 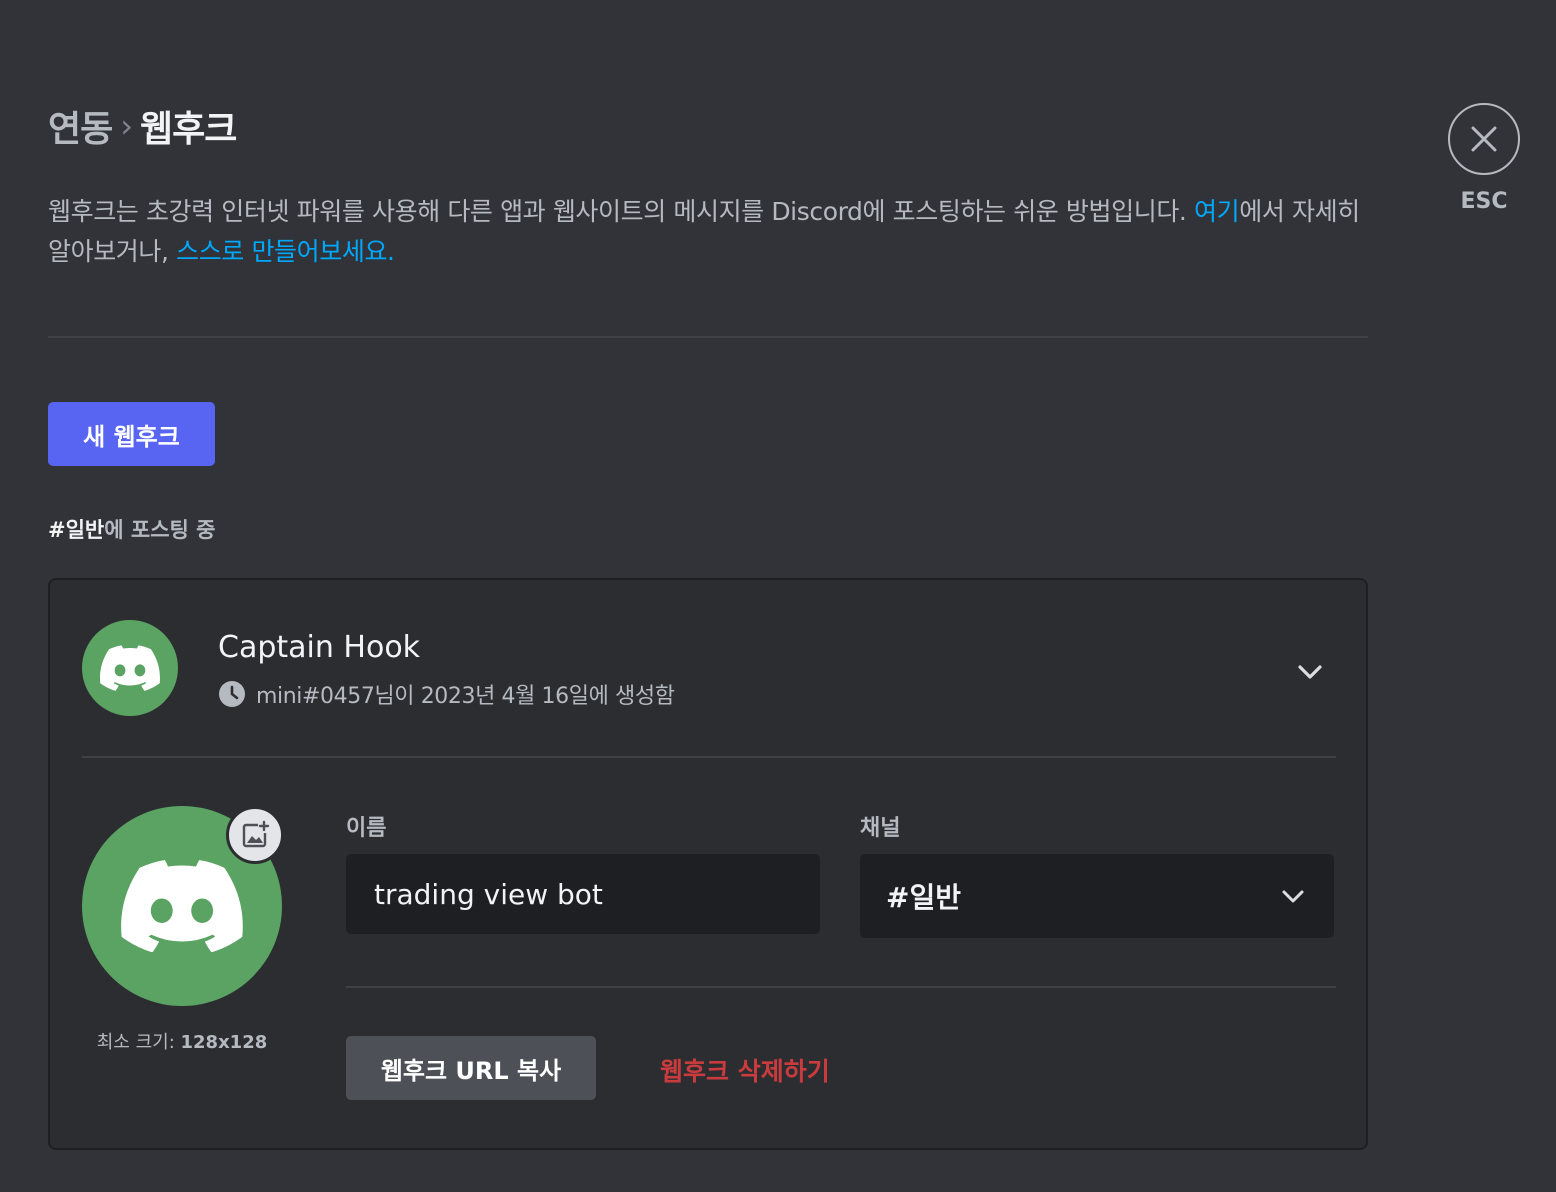 What do you see at coordinates (188, 129) in the screenshot?
I see `page-title: 웹후크` at bounding box center [188, 129].